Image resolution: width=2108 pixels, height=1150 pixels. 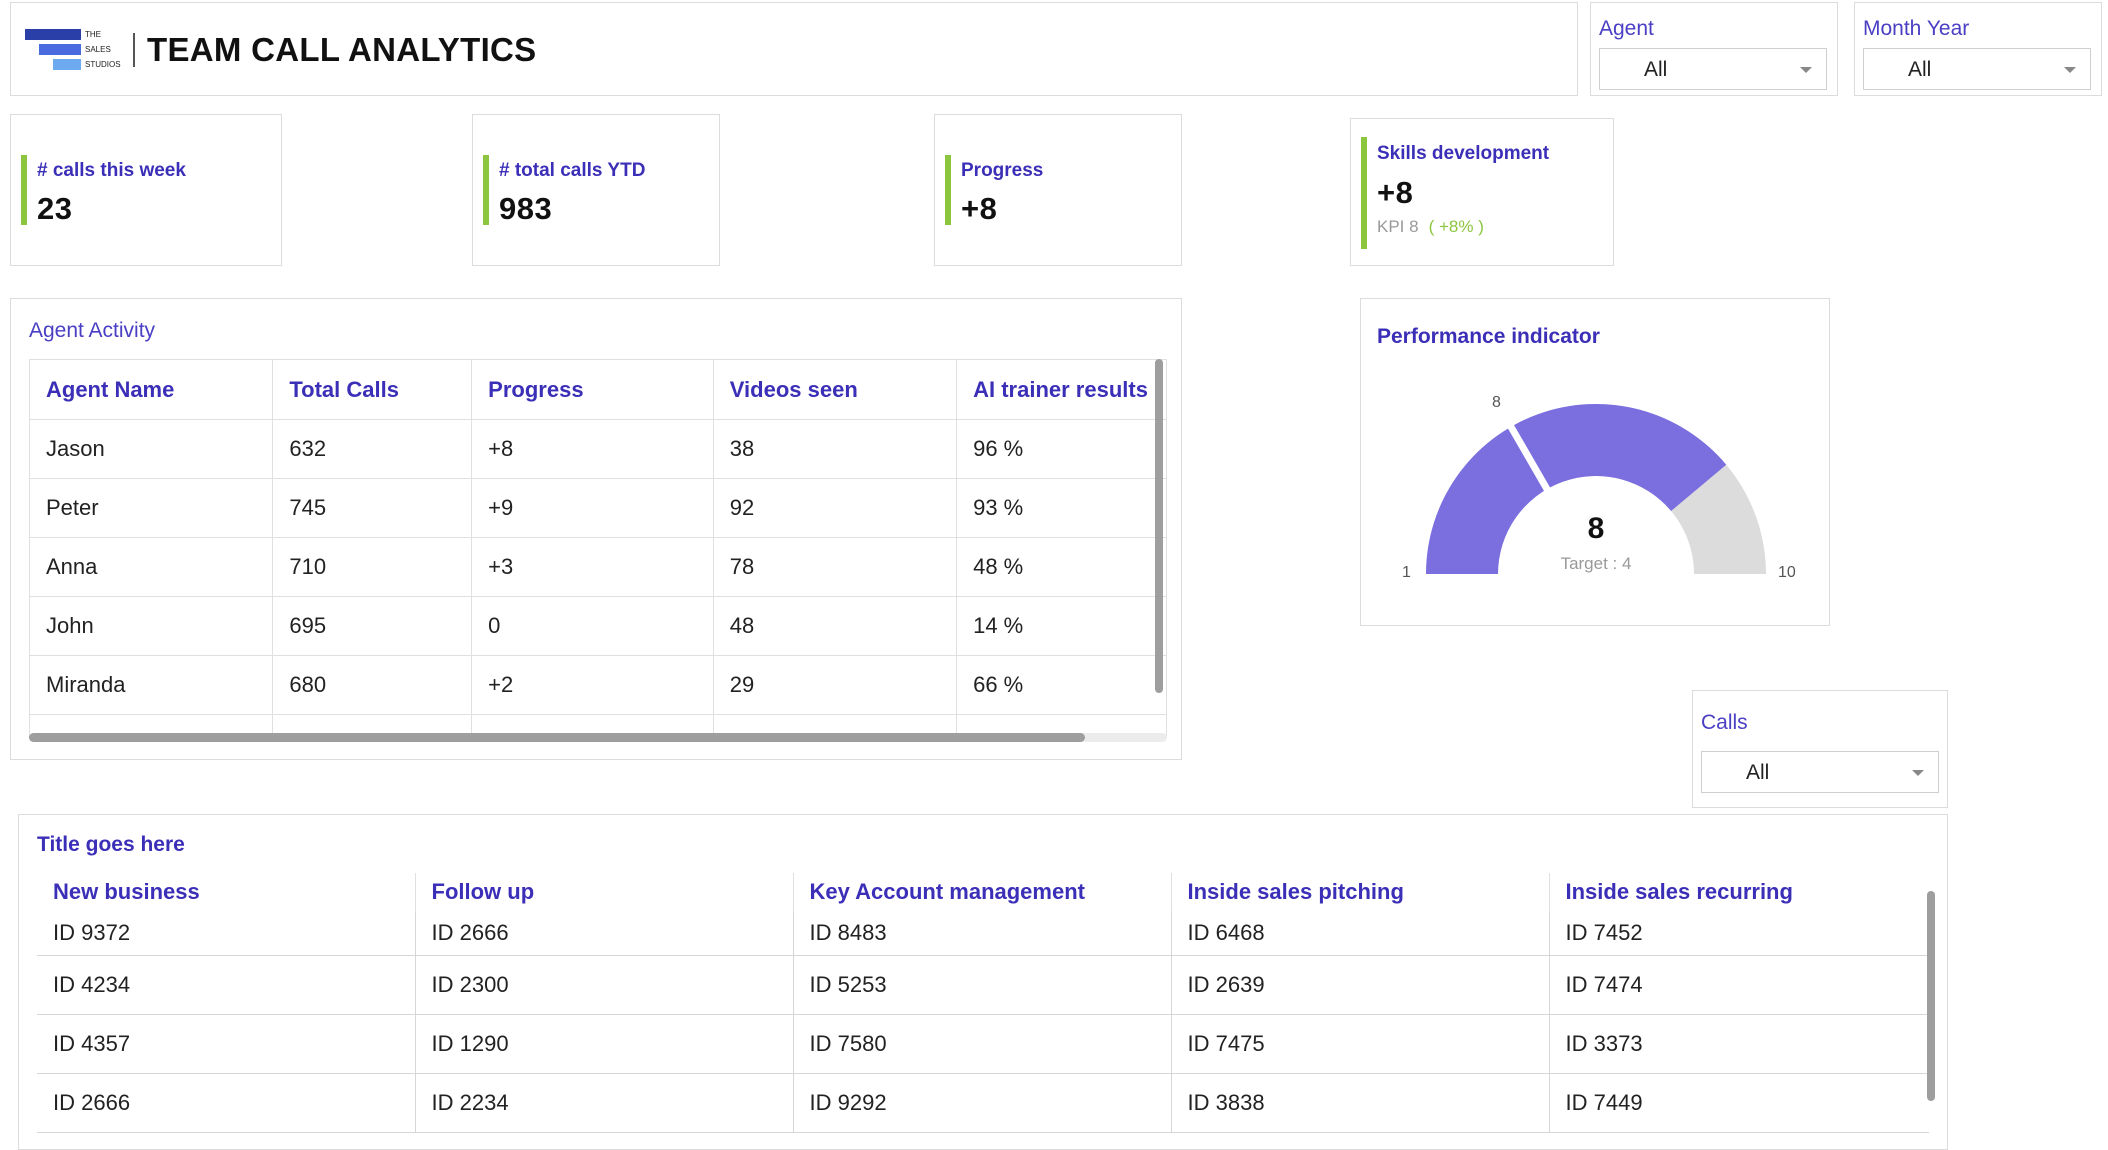 What do you see at coordinates (557, 737) in the screenshot?
I see `agent-table-horizontal-scrollbar` at bounding box center [557, 737].